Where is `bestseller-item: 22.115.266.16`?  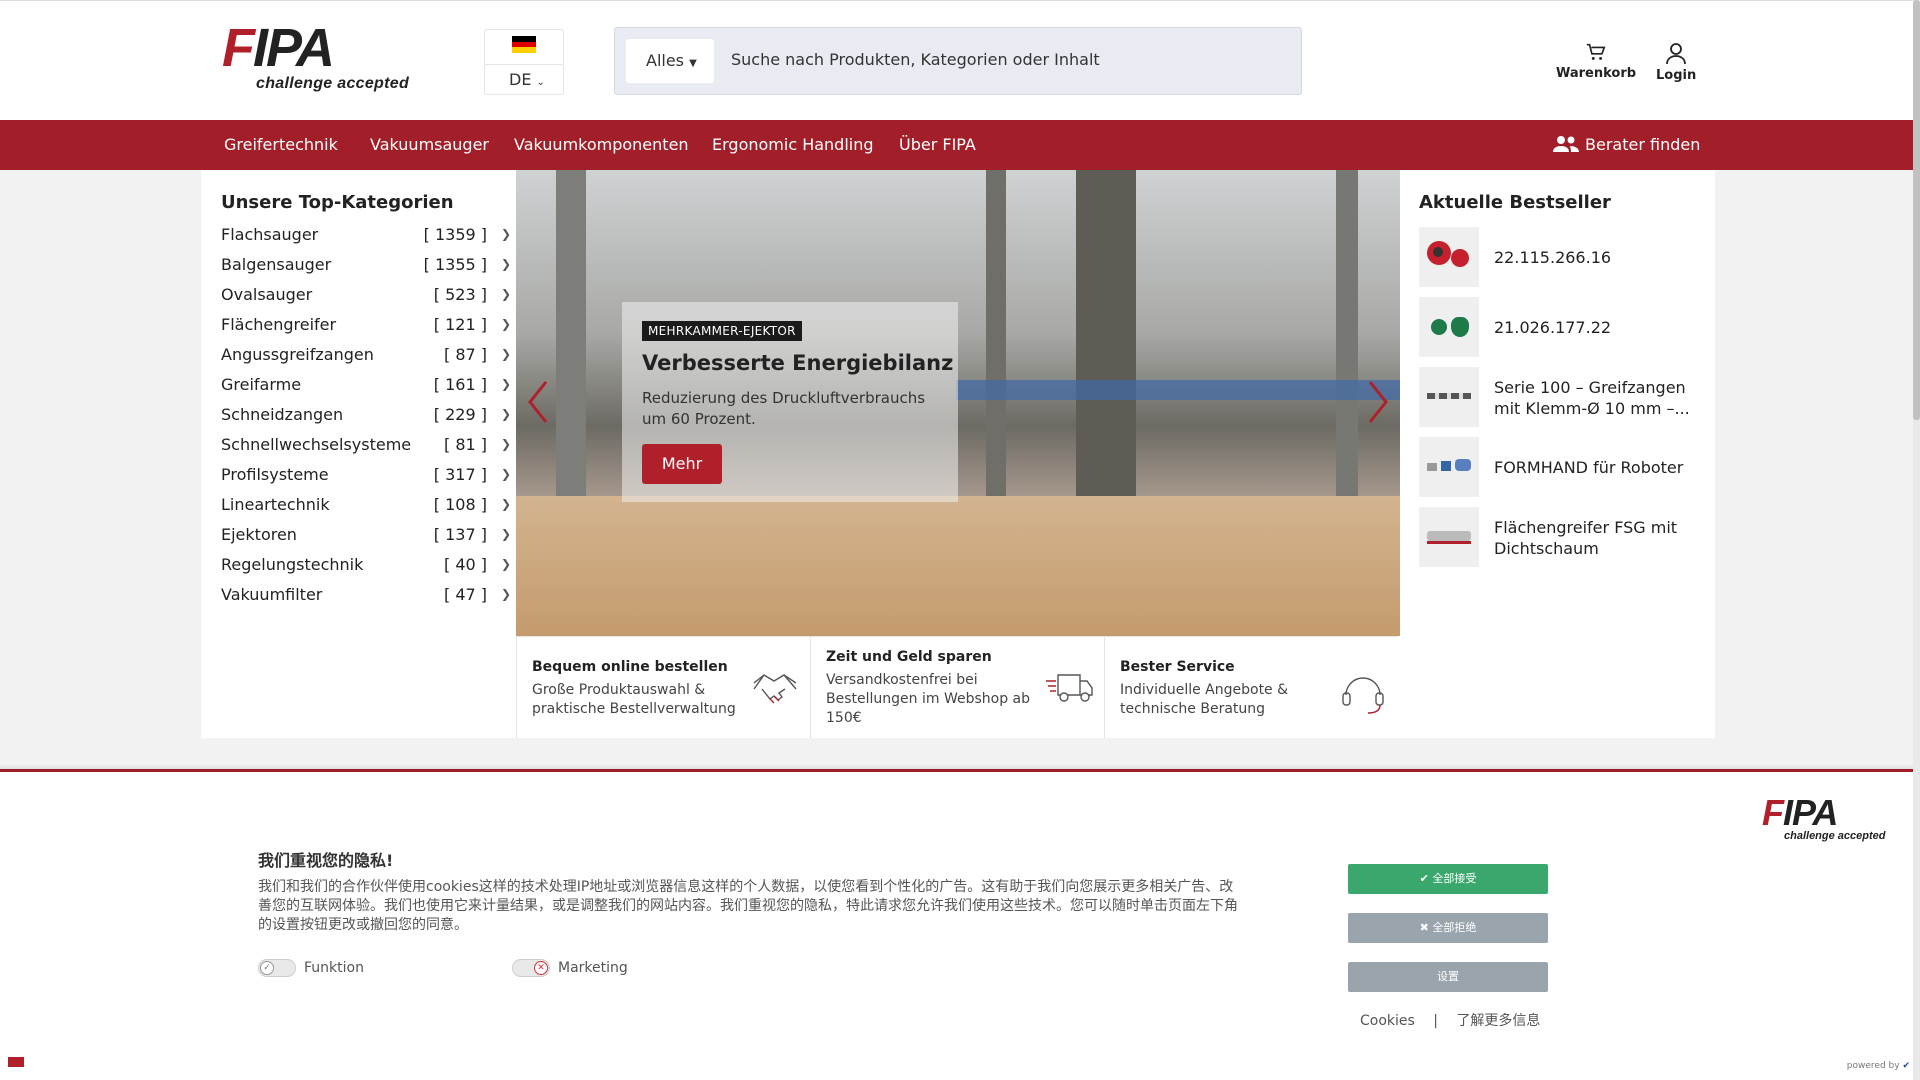 bestseller-item: 22.115.266.16 is located at coordinates (1559, 262).